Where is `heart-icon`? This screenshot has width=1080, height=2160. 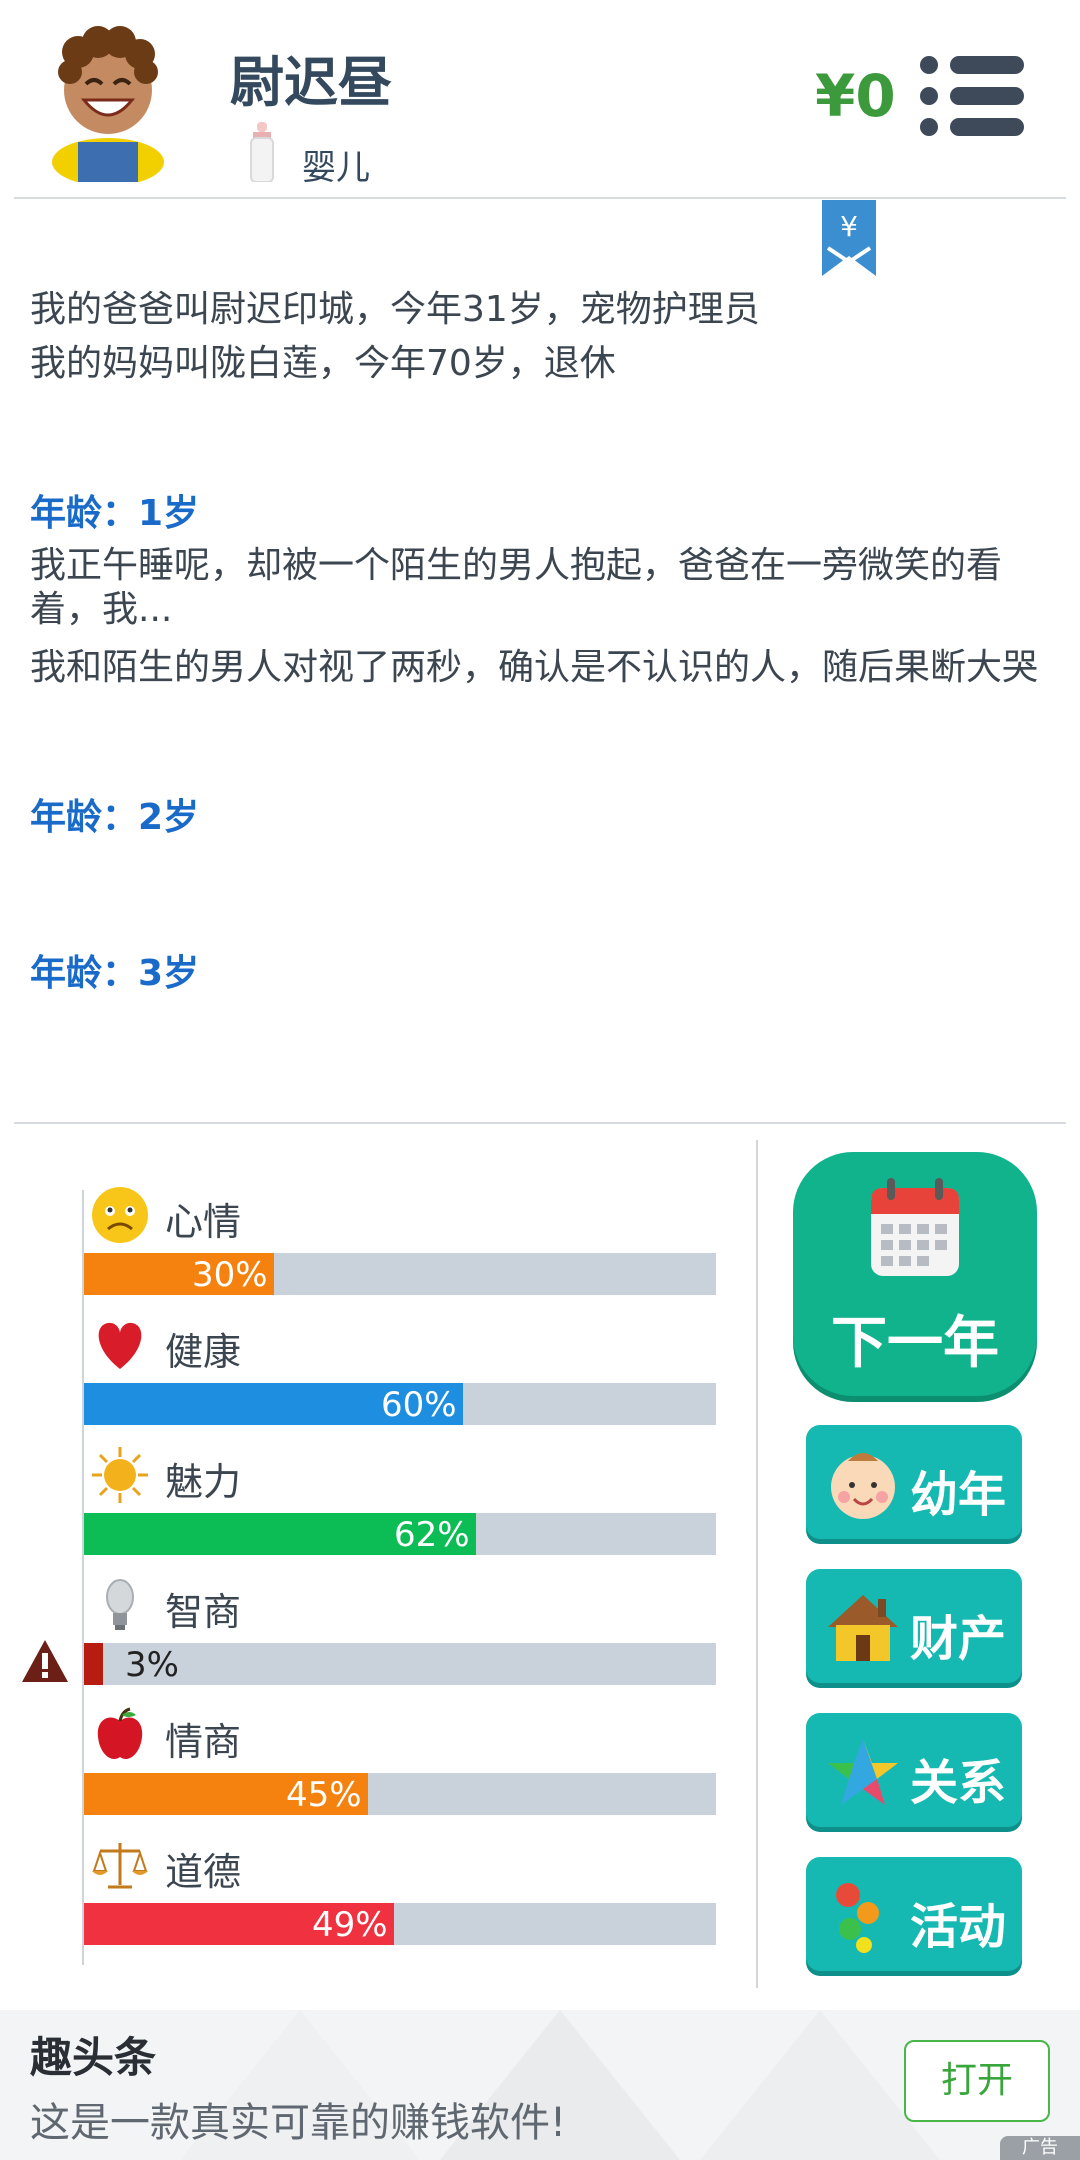 heart-icon is located at coordinates (120, 1345).